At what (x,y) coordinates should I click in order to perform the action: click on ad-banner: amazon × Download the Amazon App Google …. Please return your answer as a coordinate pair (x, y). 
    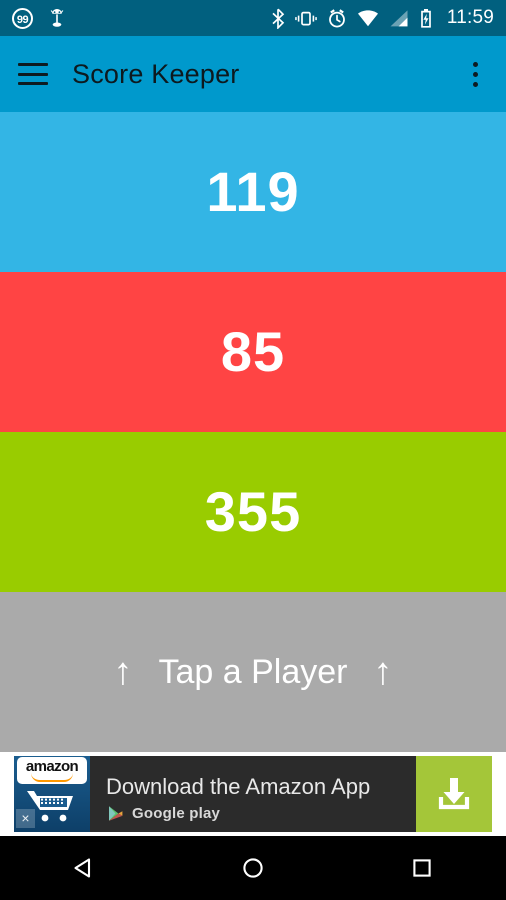
    Looking at the image, I should click on (253, 794).